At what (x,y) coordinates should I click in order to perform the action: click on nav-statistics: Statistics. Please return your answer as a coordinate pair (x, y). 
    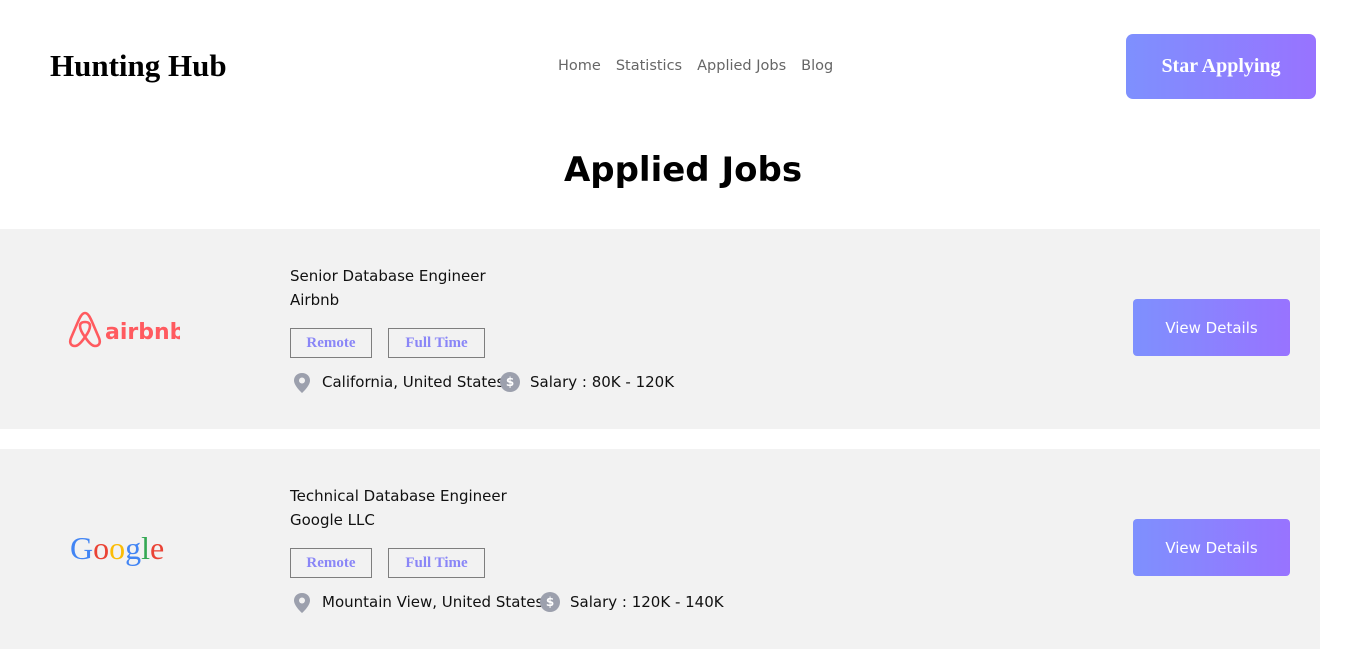
    Looking at the image, I should click on (649, 66).